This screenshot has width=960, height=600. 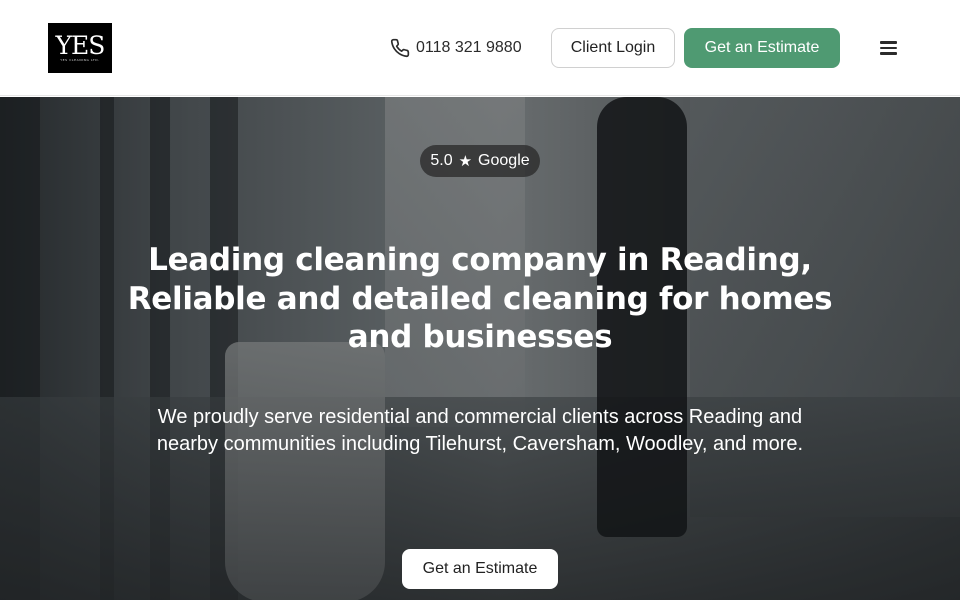 I want to click on phone-icon, so click(x=400, y=48).